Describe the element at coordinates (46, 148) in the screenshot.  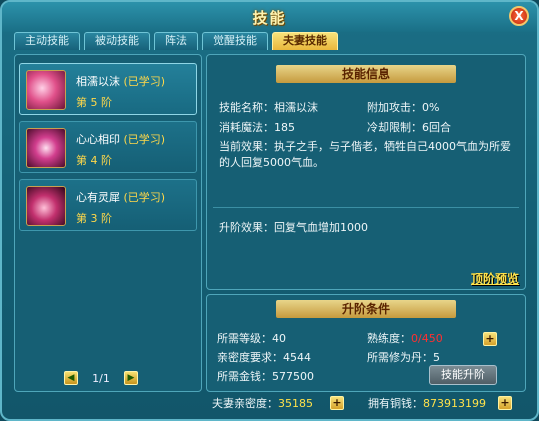
I see `heart-seal-icon` at that location.